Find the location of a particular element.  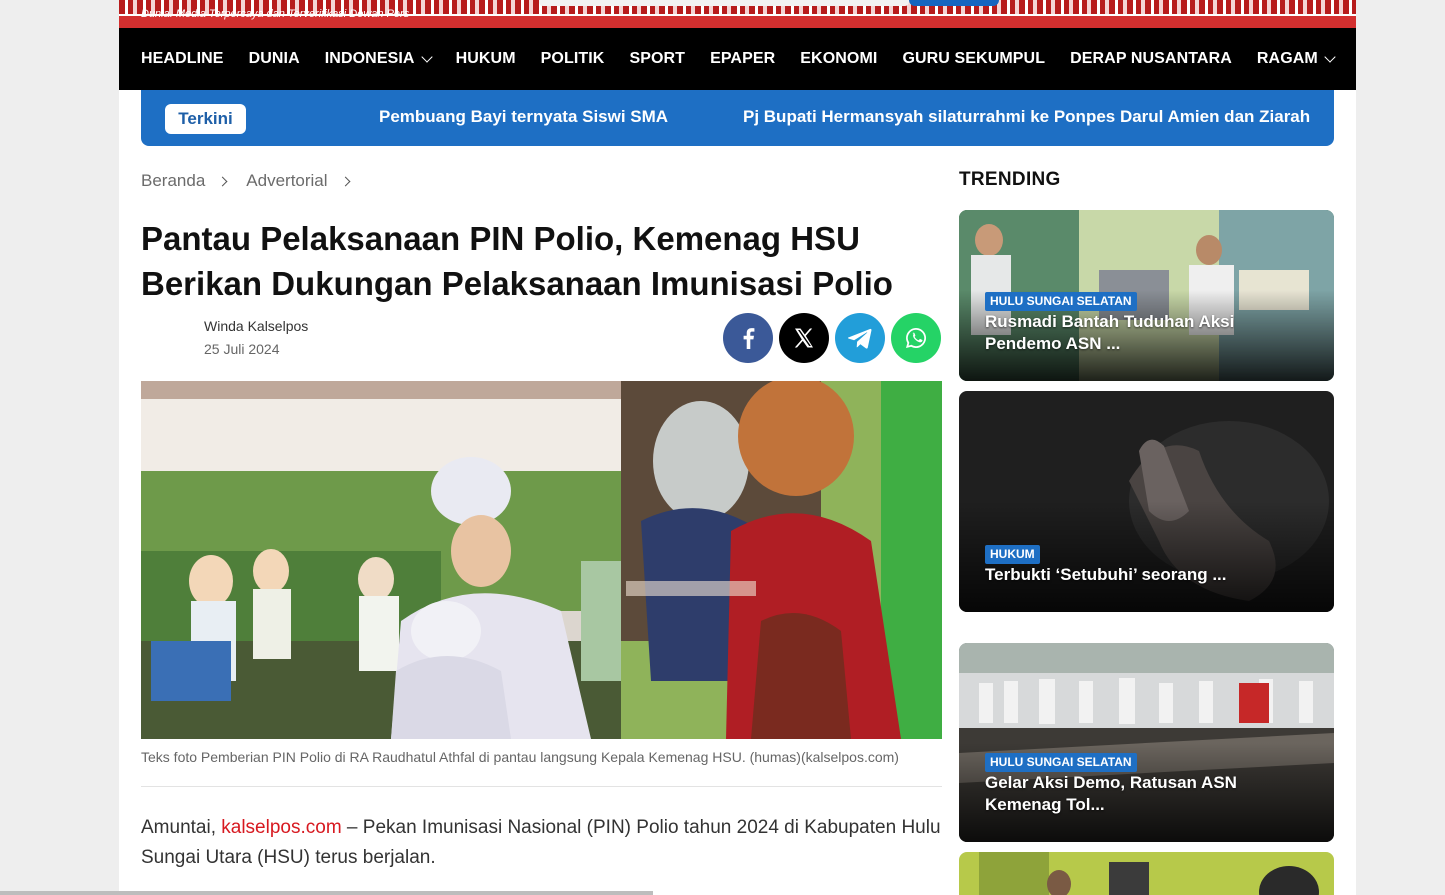

author-name: Winda Kalselpos is located at coordinates (256, 326).